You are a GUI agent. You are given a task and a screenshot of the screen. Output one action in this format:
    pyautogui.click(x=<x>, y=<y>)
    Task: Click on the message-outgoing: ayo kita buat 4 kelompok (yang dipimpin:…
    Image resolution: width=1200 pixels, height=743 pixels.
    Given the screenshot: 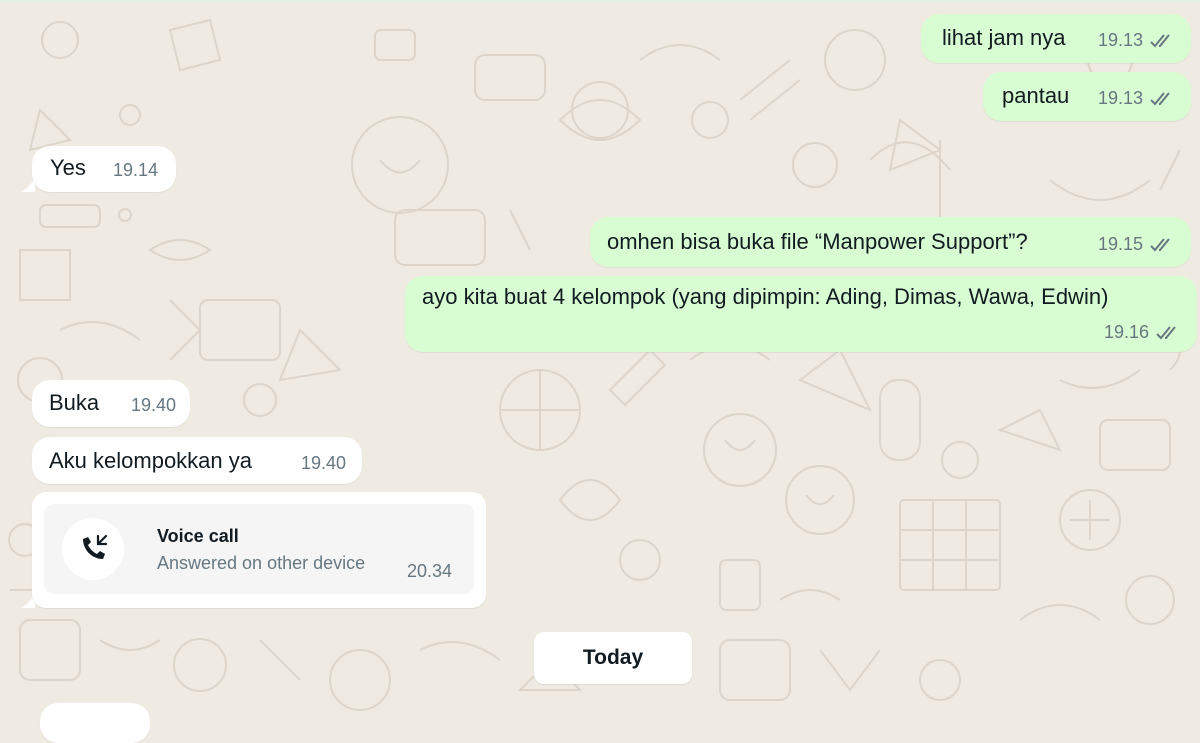 What is the action you would take?
    pyautogui.click(x=801, y=314)
    